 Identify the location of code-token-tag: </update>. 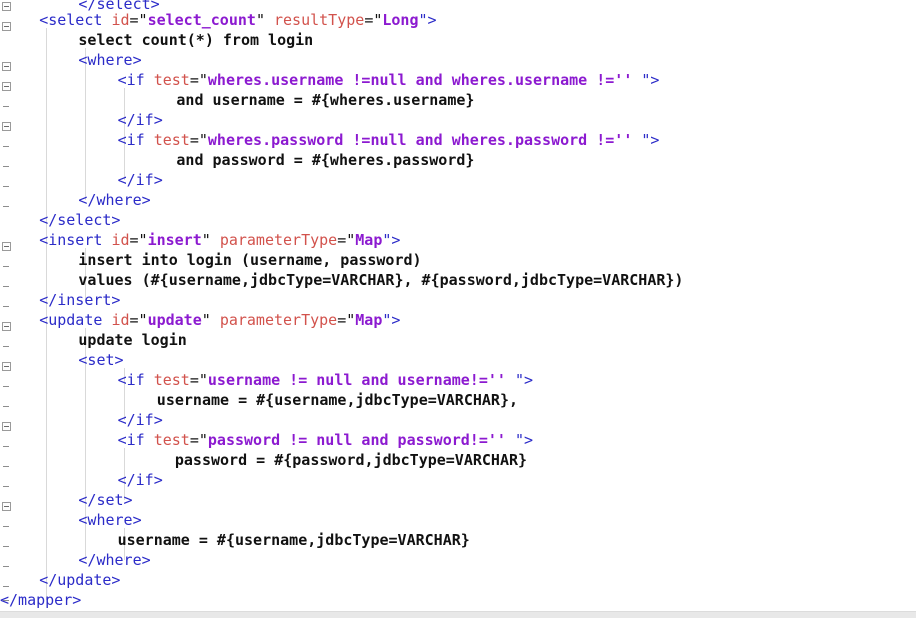
(80, 580).